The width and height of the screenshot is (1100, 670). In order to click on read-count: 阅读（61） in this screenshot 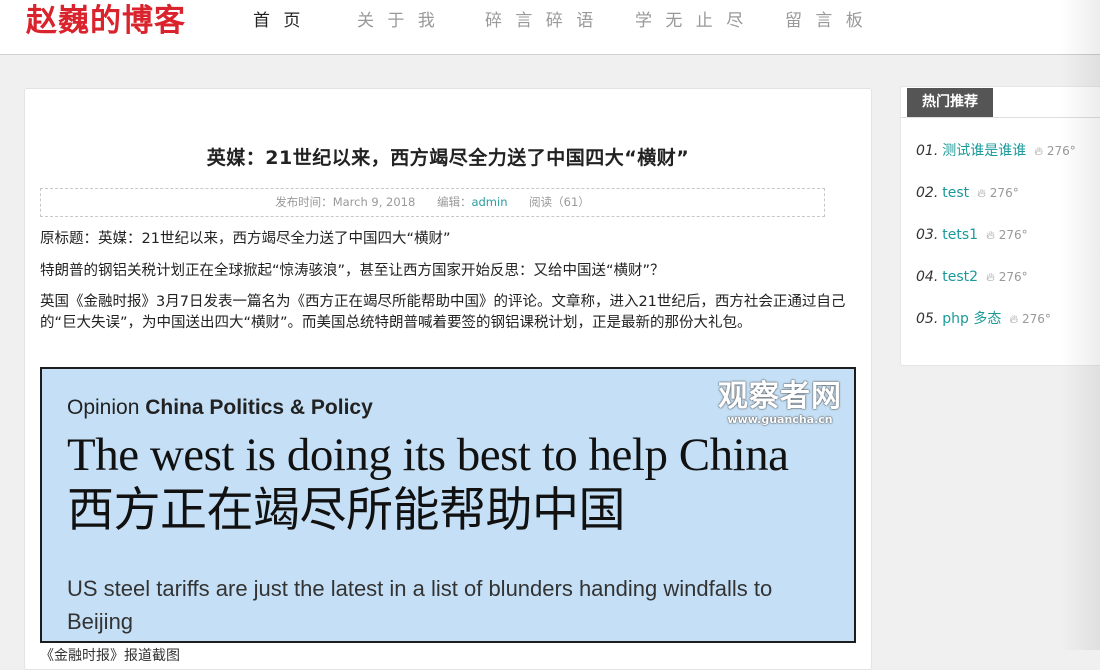, I will do `click(559, 202)`.